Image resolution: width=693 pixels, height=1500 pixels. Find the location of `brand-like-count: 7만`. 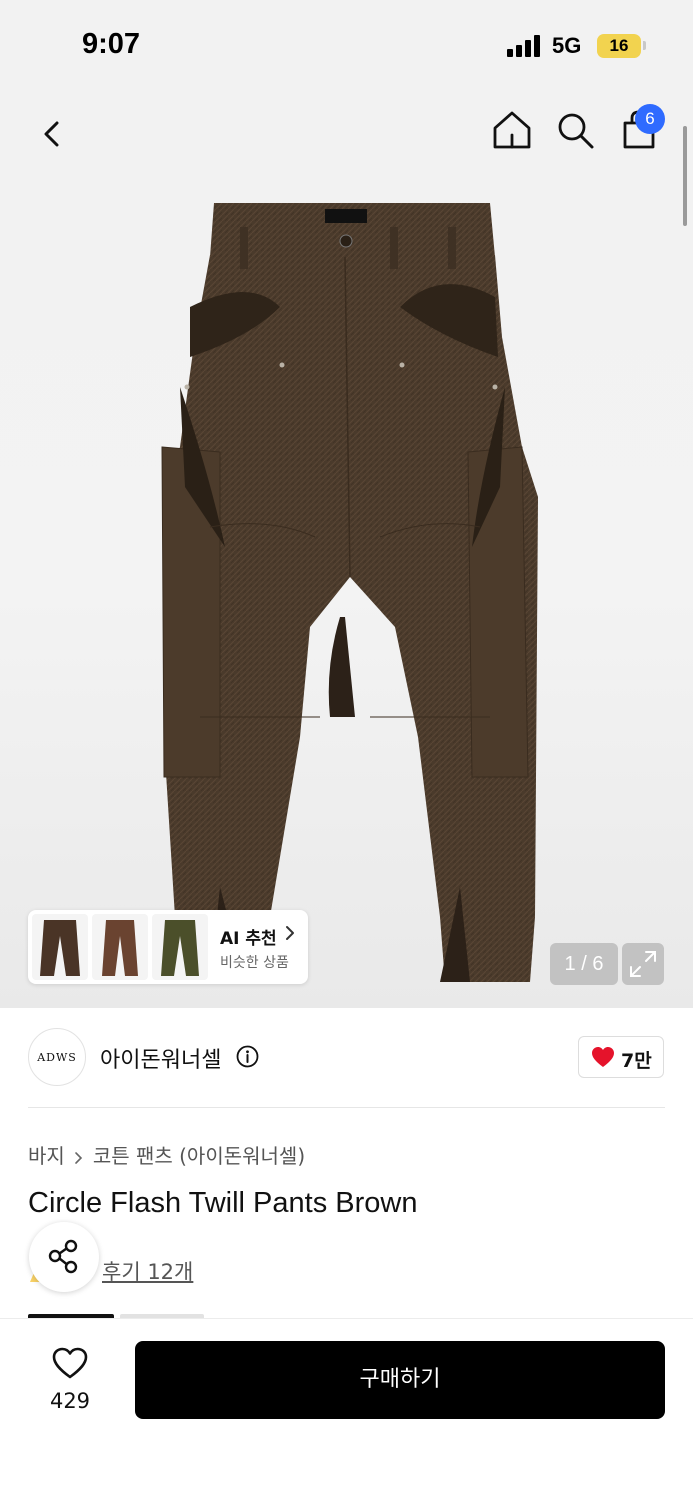

brand-like-count: 7만 is located at coordinates (636, 1061).